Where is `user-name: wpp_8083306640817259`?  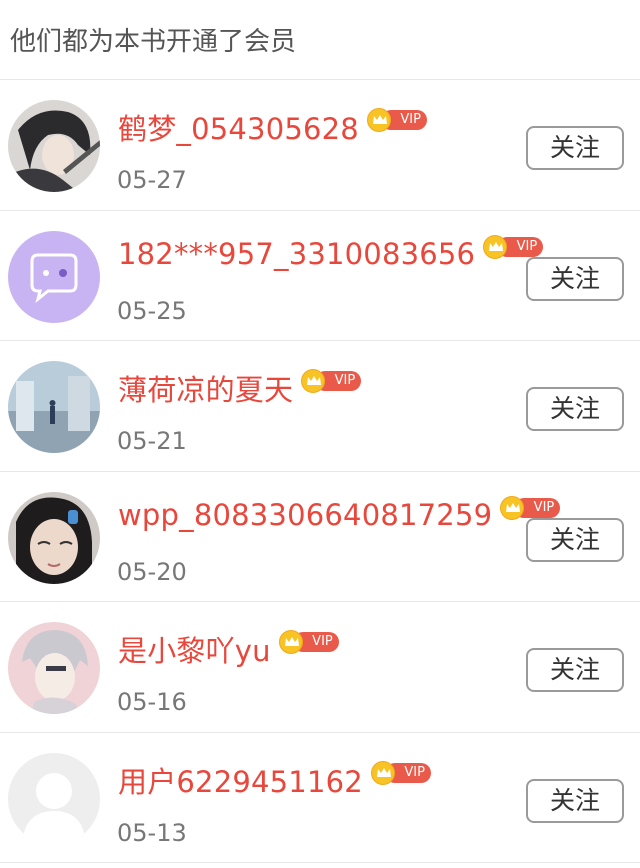 user-name: wpp_8083306640817259 is located at coordinates (305, 515).